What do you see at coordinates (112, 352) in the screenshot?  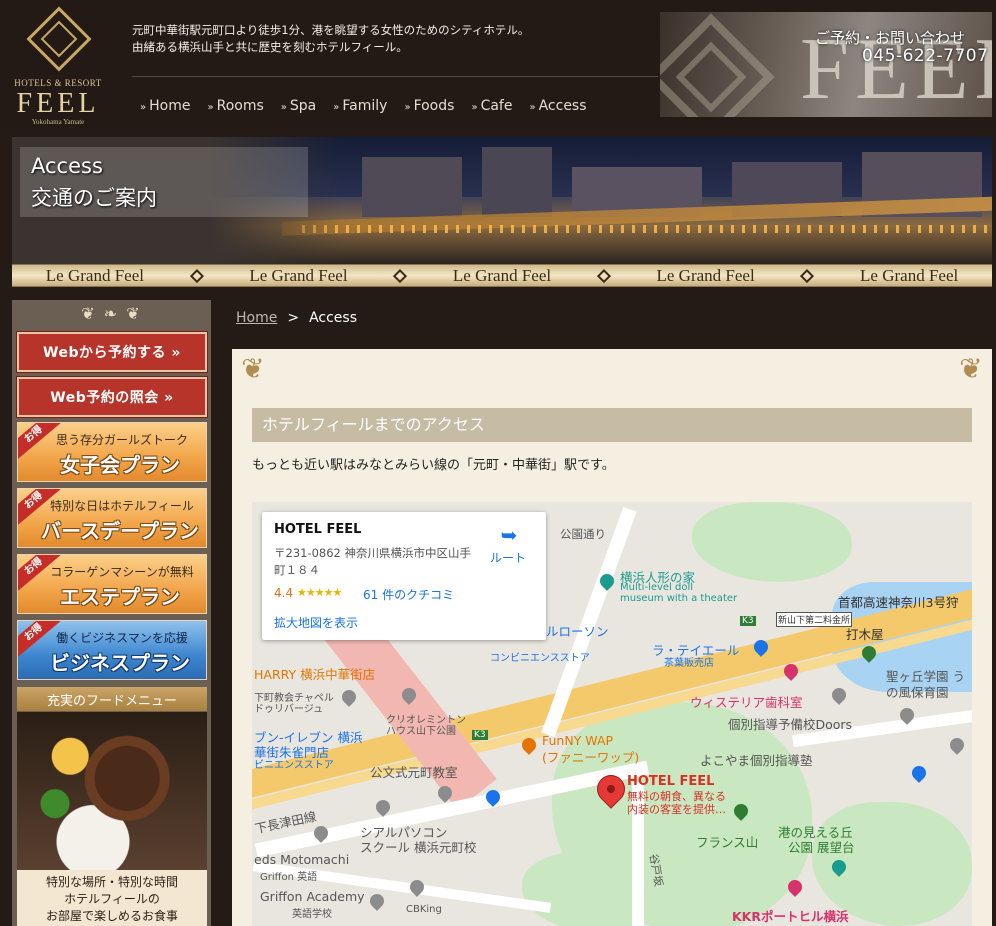 I see `web-reserve-button: Webから予約する »` at bounding box center [112, 352].